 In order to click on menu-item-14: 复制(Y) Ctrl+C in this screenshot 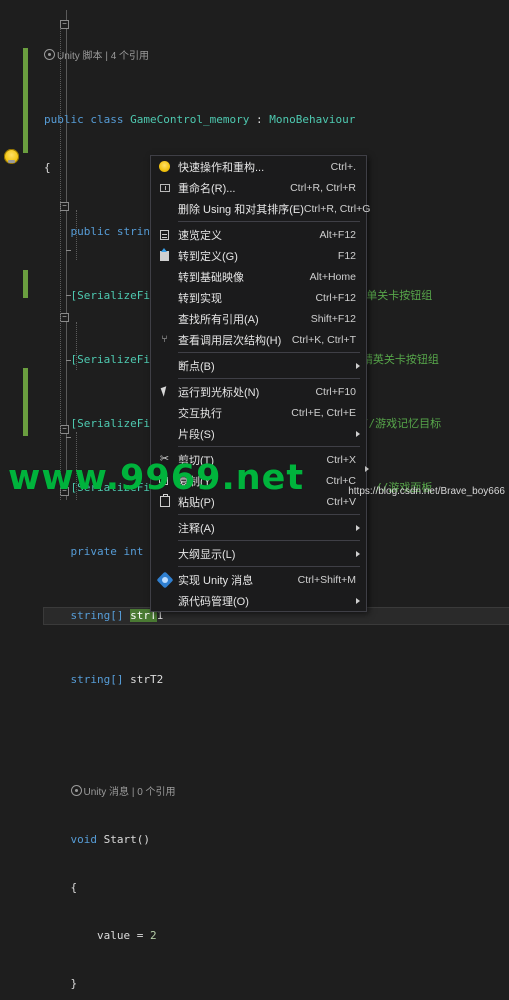, I will do `click(258, 480)`.